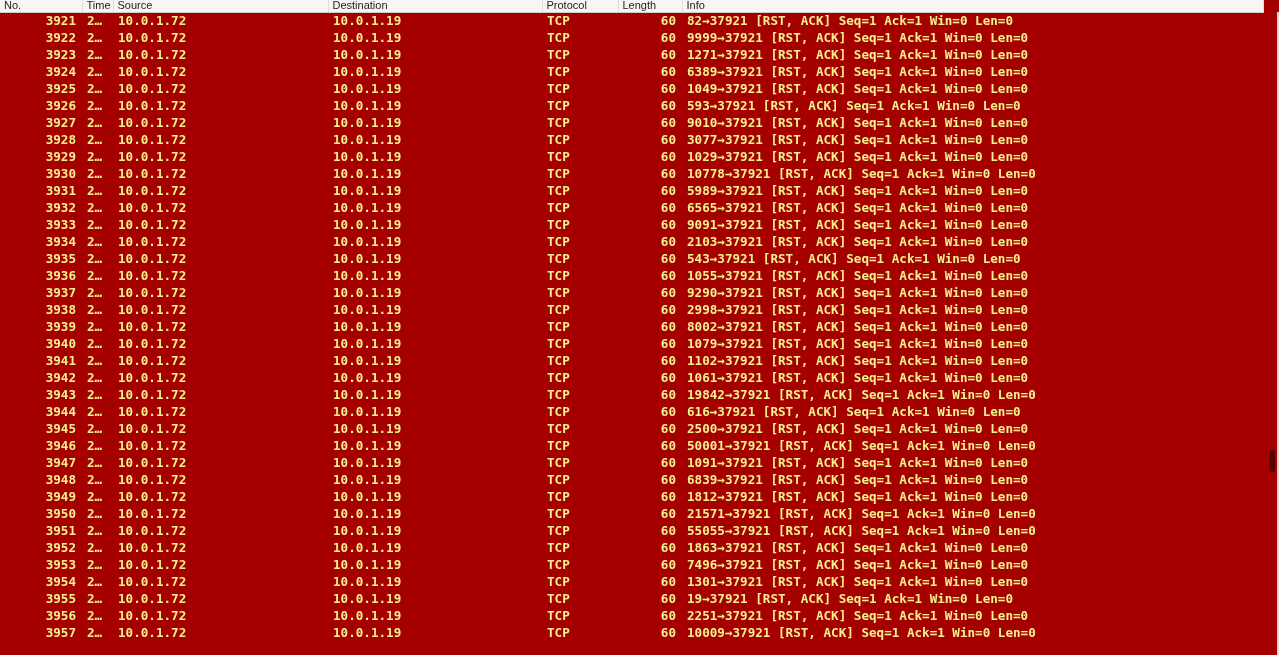 This screenshot has height=655, width=1279. What do you see at coordinates (850, 598) in the screenshot?
I see `table-cell-text: 19→37921 [RST, ACK] Seq=1 Ack=1 Win=0 Len=0` at bounding box center [850, 598].